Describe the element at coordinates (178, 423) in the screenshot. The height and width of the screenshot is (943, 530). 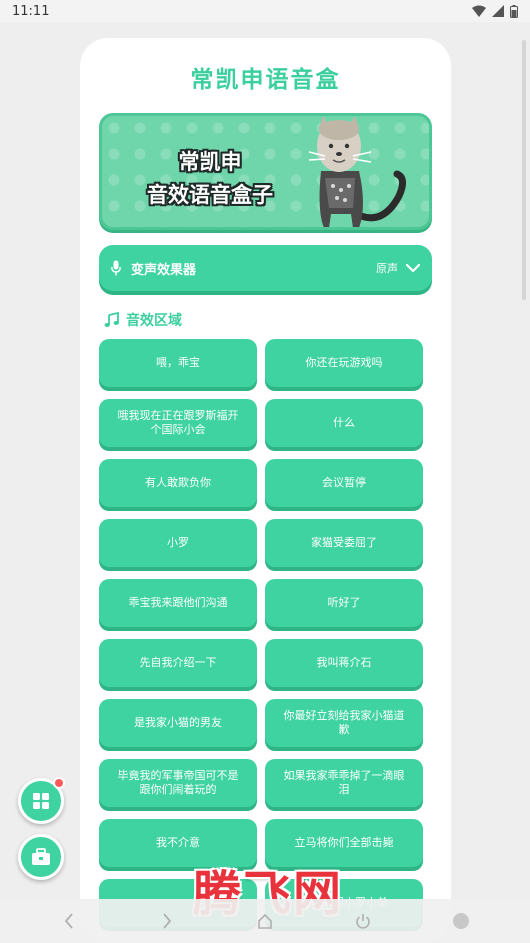
I see `sound-button: 哦我现在正在跟罗斯福开个国际小会` at that location.